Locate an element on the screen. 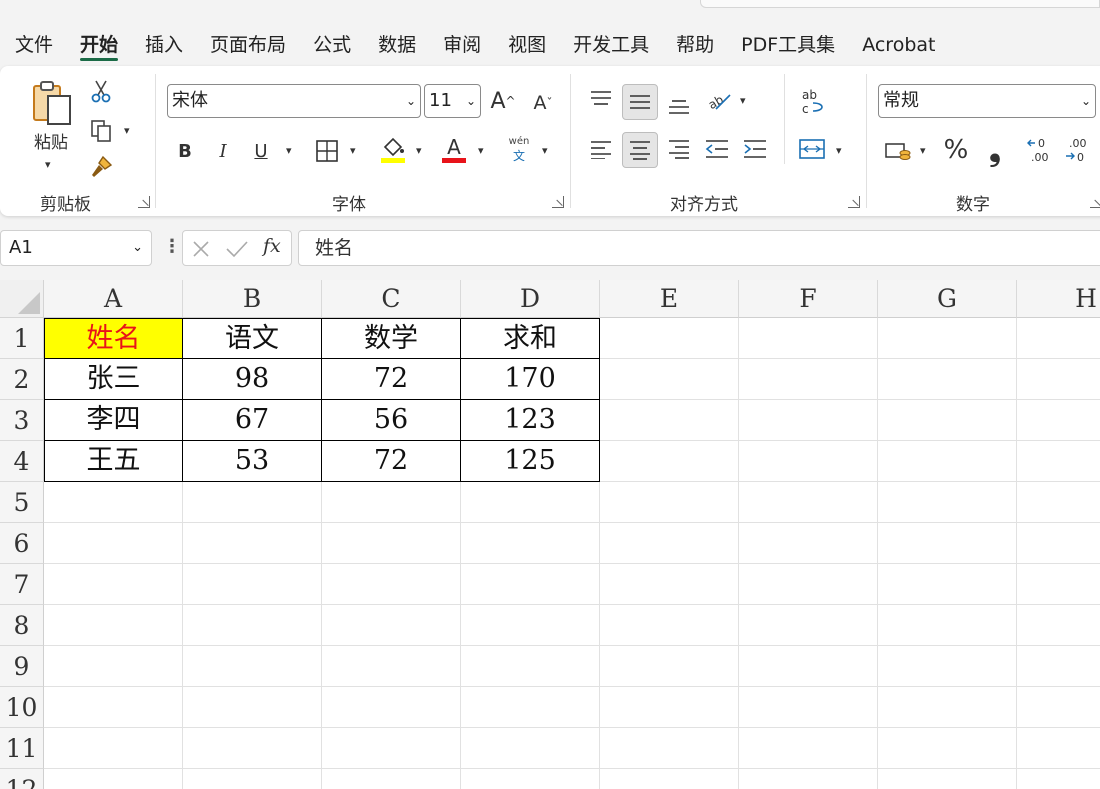  column-header-d: D is located at coordinates (530, 299).